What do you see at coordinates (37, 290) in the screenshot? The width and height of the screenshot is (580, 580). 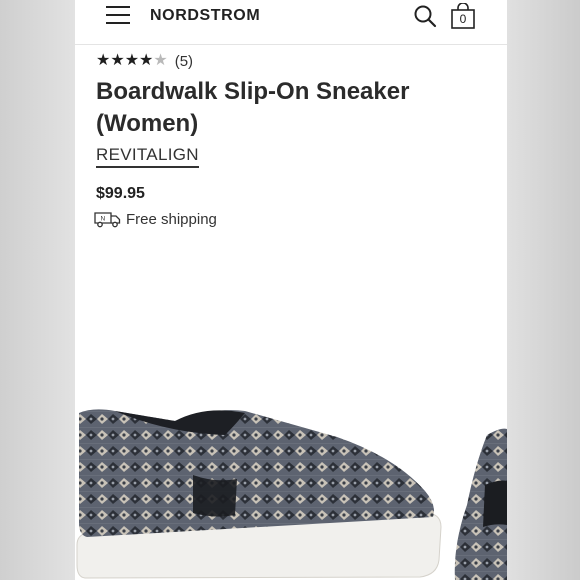 I see `background-left-margin` at bounding box center [37, 290].